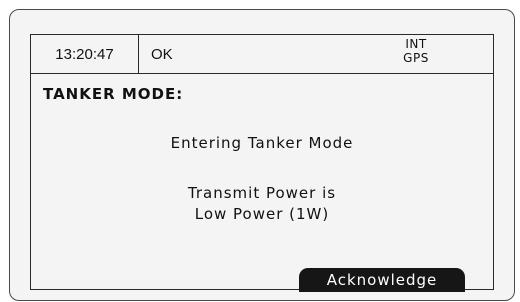  Describe the element at coordinates (262, 143) in the screenshot. I see `message-line-1: Entering Tanker Mode` at that location.